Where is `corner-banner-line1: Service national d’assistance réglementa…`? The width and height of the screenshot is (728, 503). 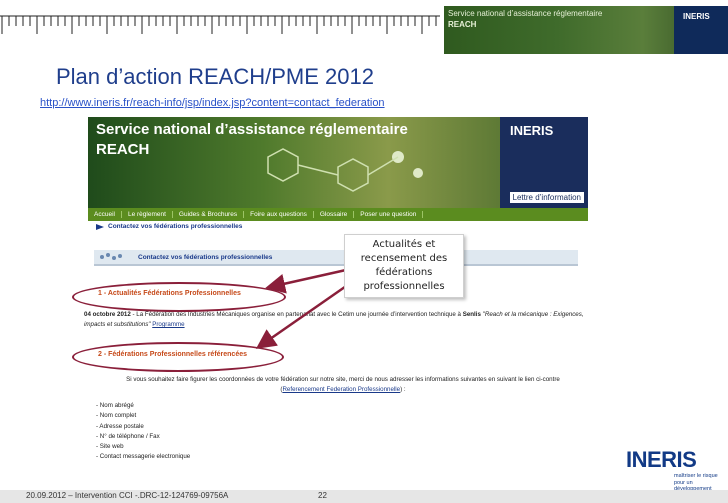 corner-banner-line1: Service national d’assistance réglementa… is located at coordinates (525, 13).